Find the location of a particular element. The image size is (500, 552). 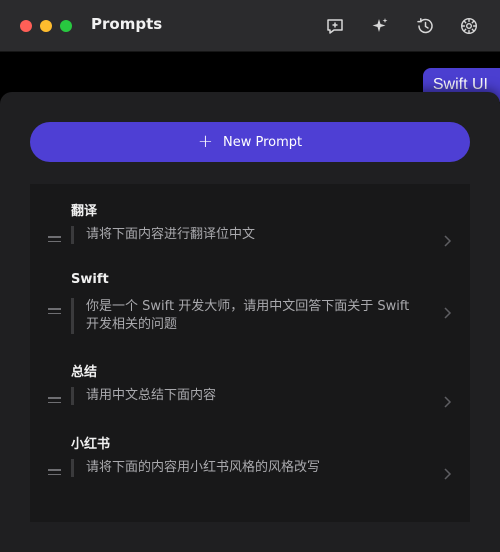

settings-gear-icon is located at coordinates (469, 26).